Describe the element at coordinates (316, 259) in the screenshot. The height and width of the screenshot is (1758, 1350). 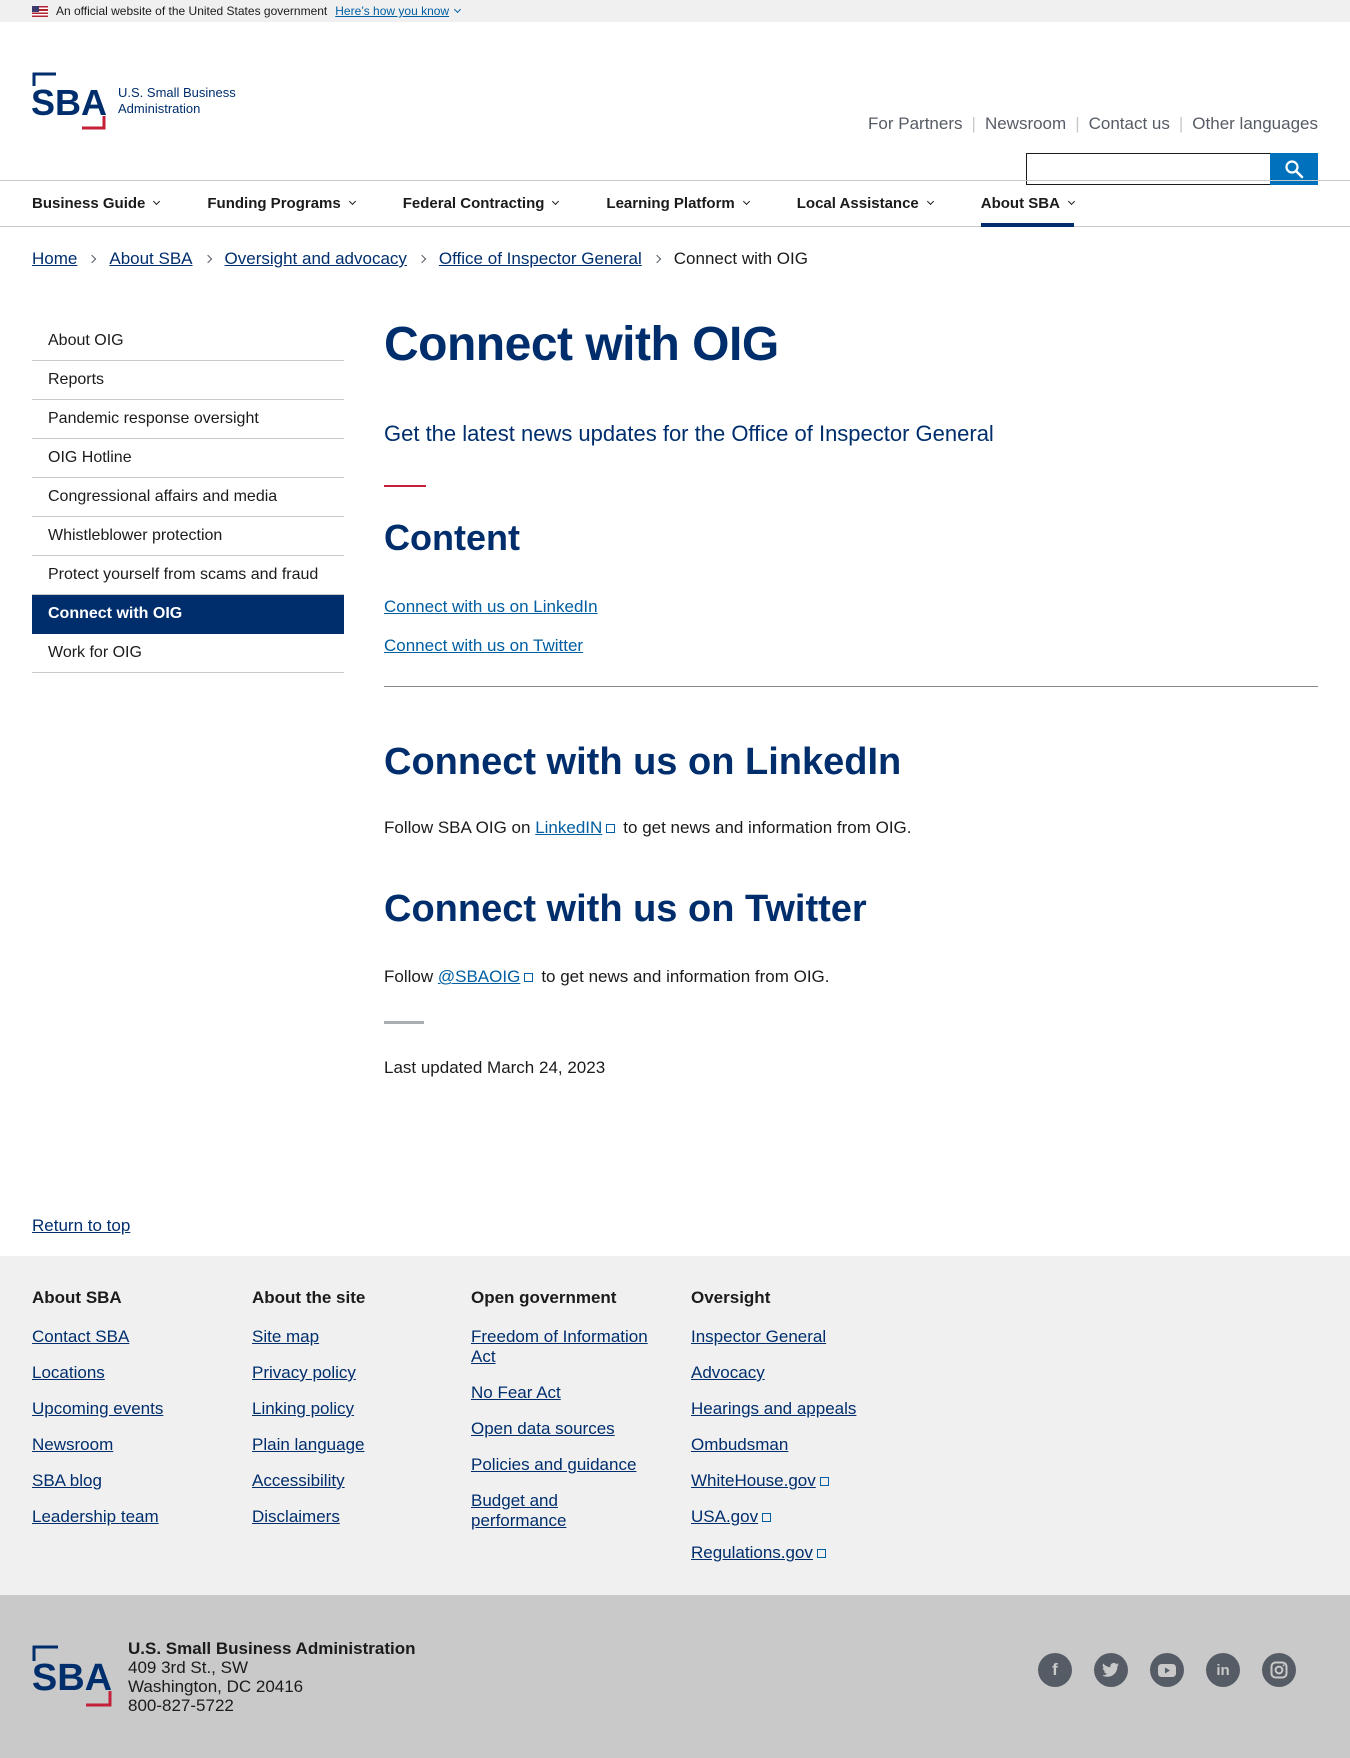
I see `breadcrumb-oversight-and-advocacy: Oversight and advocacy` at that location.